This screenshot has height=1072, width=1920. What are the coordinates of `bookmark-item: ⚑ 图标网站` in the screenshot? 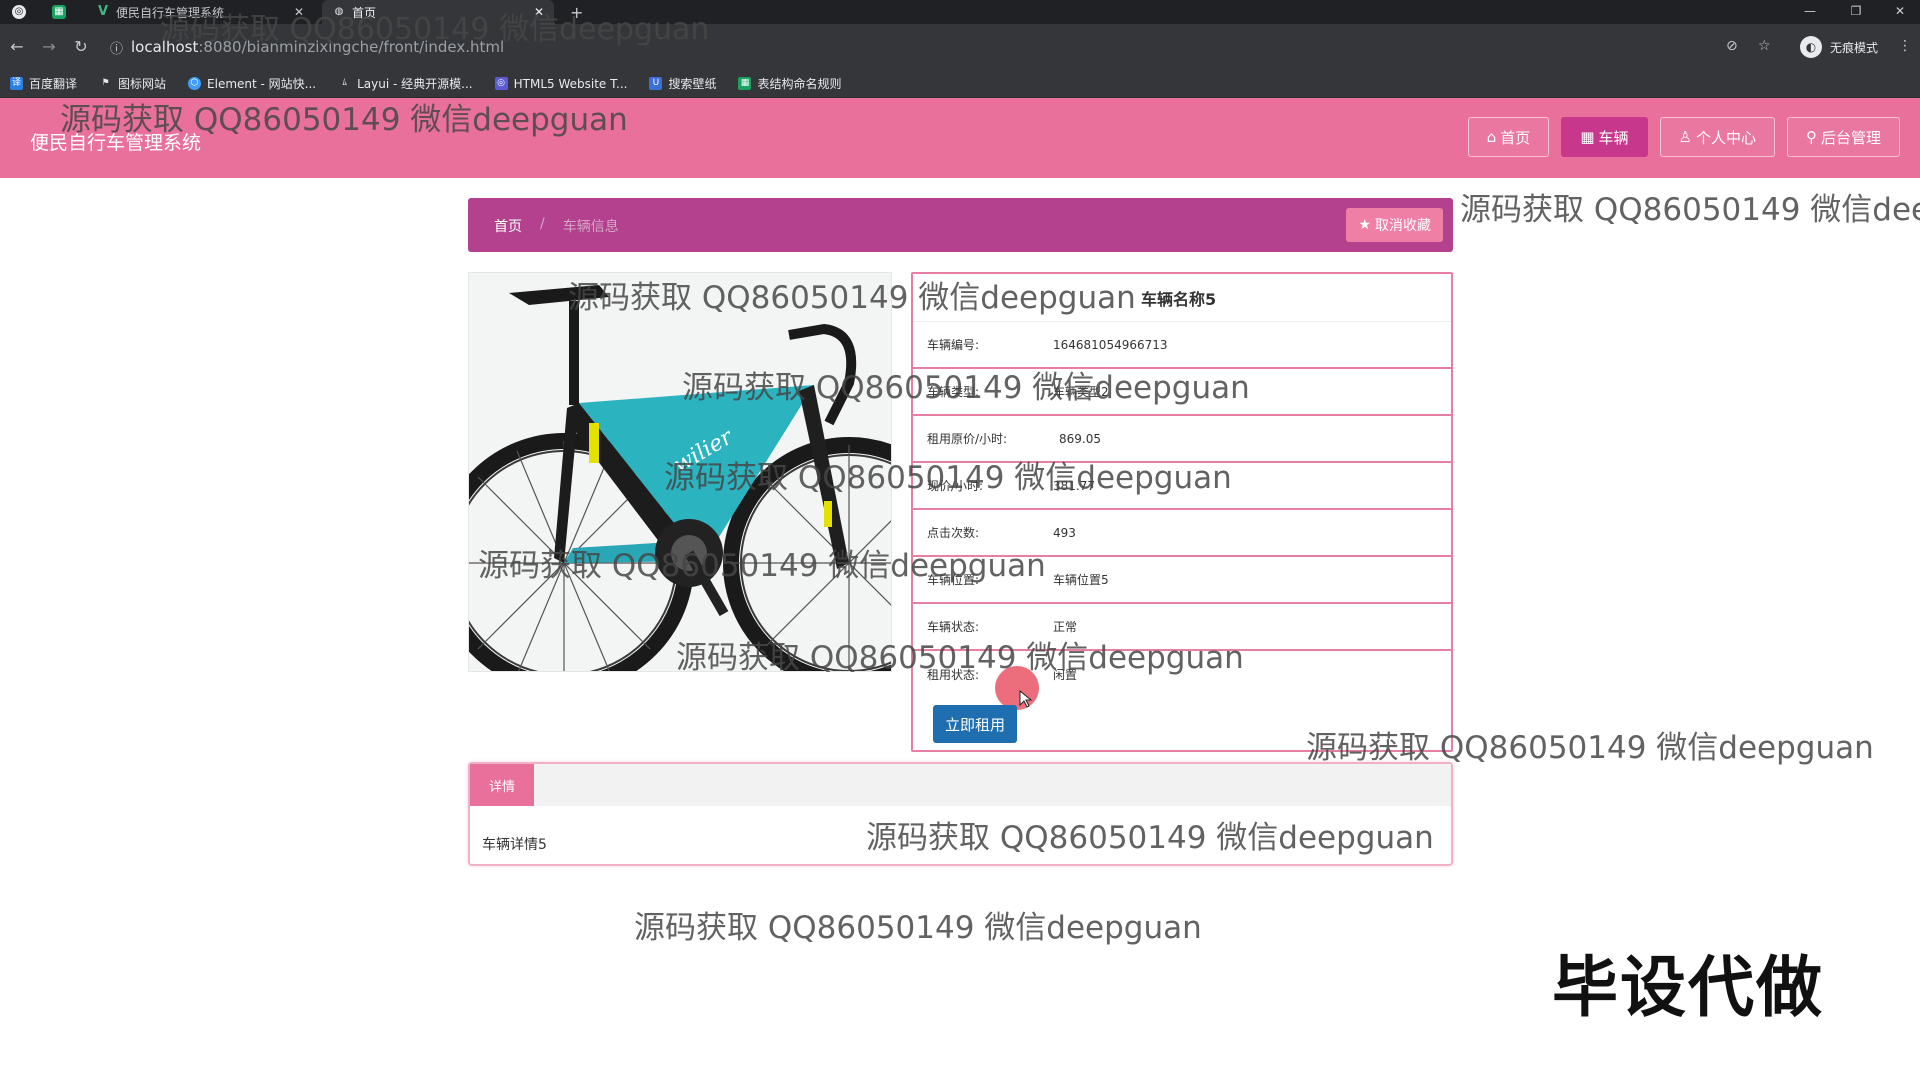 It's located at (132, 83).